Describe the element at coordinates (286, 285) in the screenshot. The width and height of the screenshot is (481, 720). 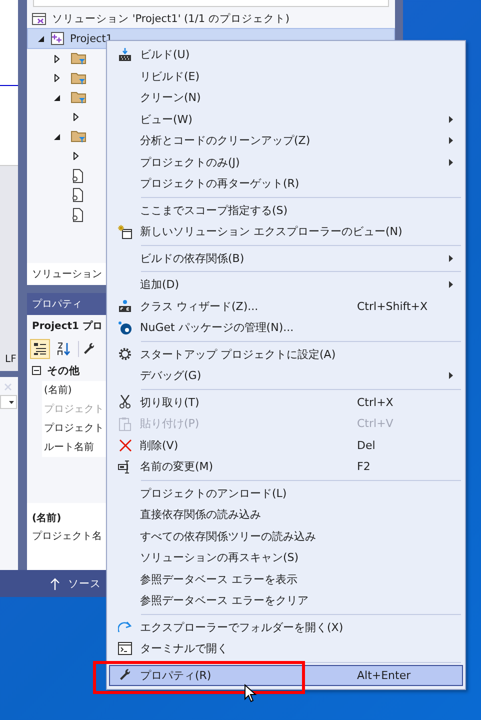
I see `menu-item: 追加(D)` at that location.